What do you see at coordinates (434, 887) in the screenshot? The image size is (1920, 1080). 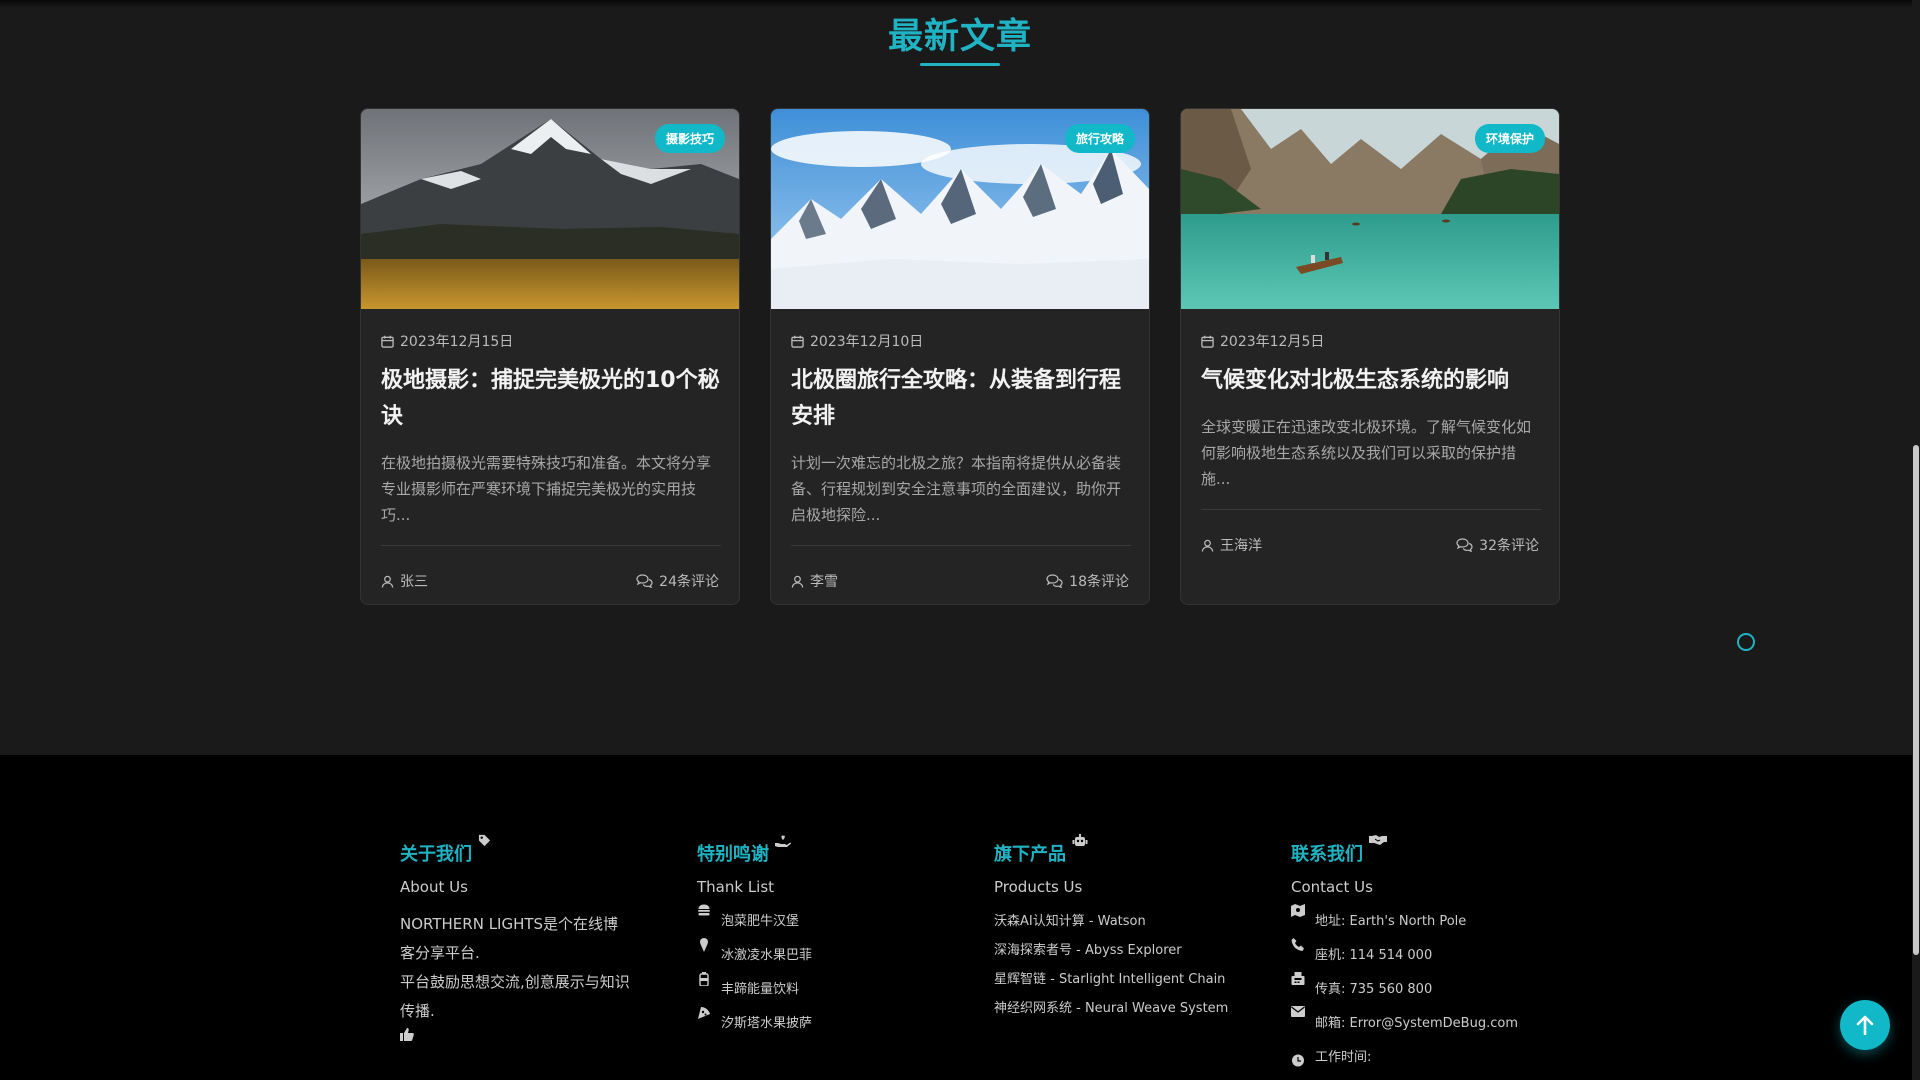 I see `footer-about-subtitle: About Us` at bounding box center [434, 887].